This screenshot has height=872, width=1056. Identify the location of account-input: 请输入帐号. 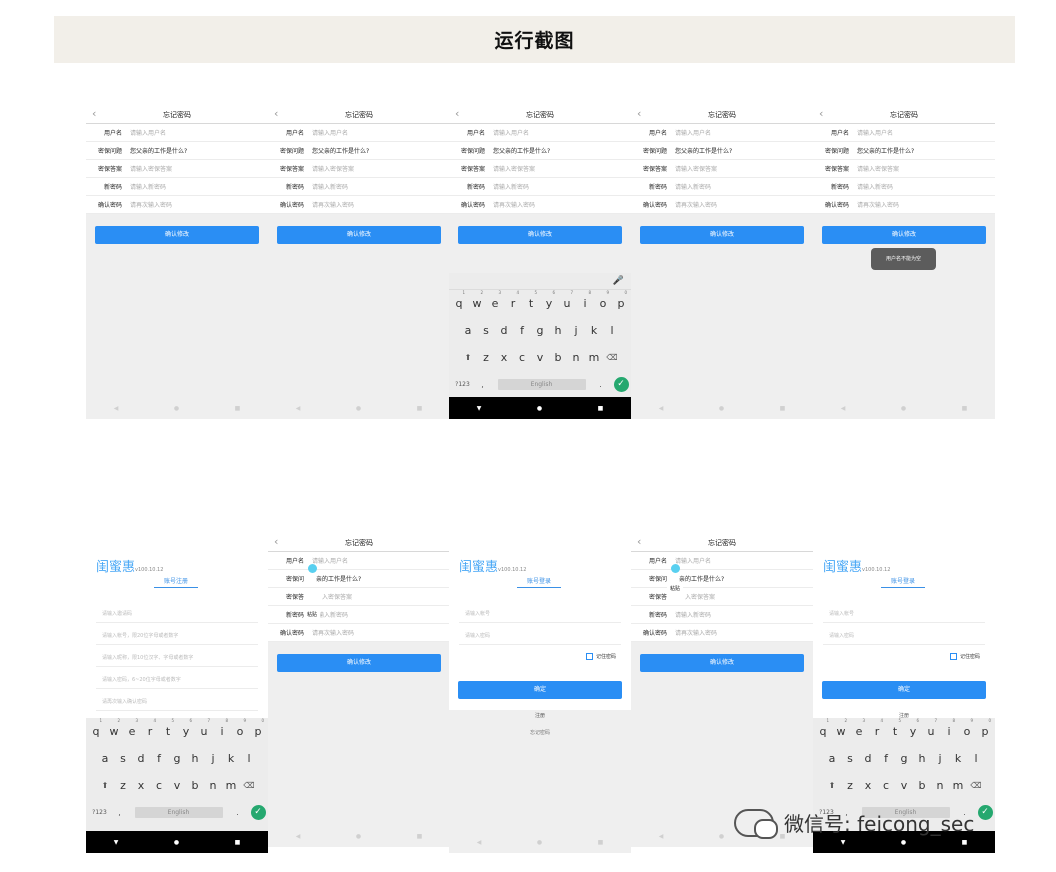
(904, 614).